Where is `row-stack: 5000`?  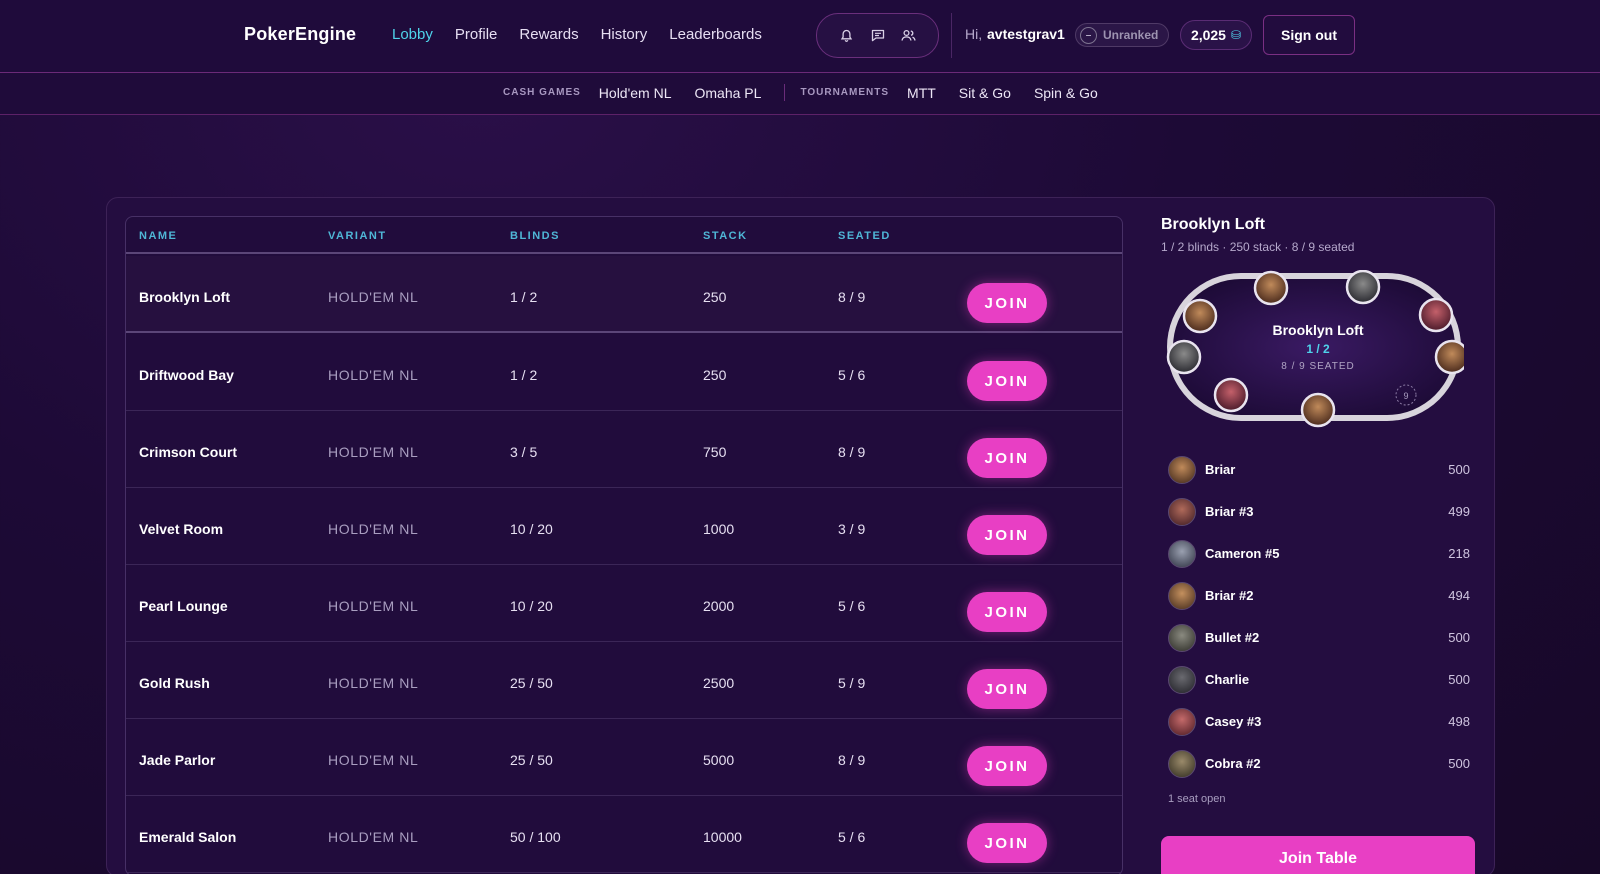 row-stack: 5000 is located at coordinates (719, 760).